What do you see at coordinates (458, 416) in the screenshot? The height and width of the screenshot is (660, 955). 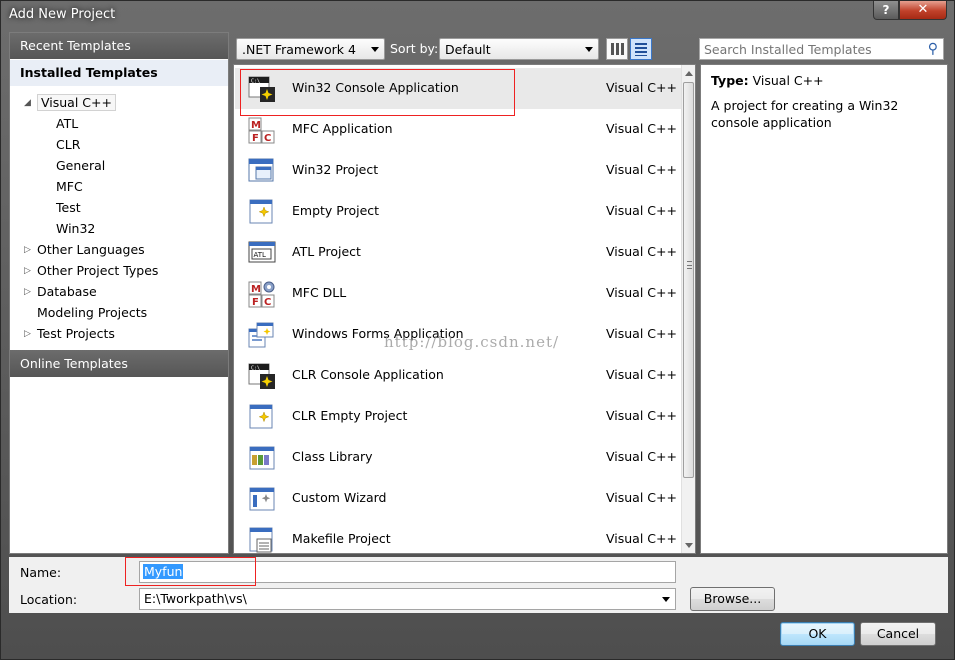 I see `template-row-clr-empty: CLR Empty Project Visual C++` at bounding box center [458, 416].